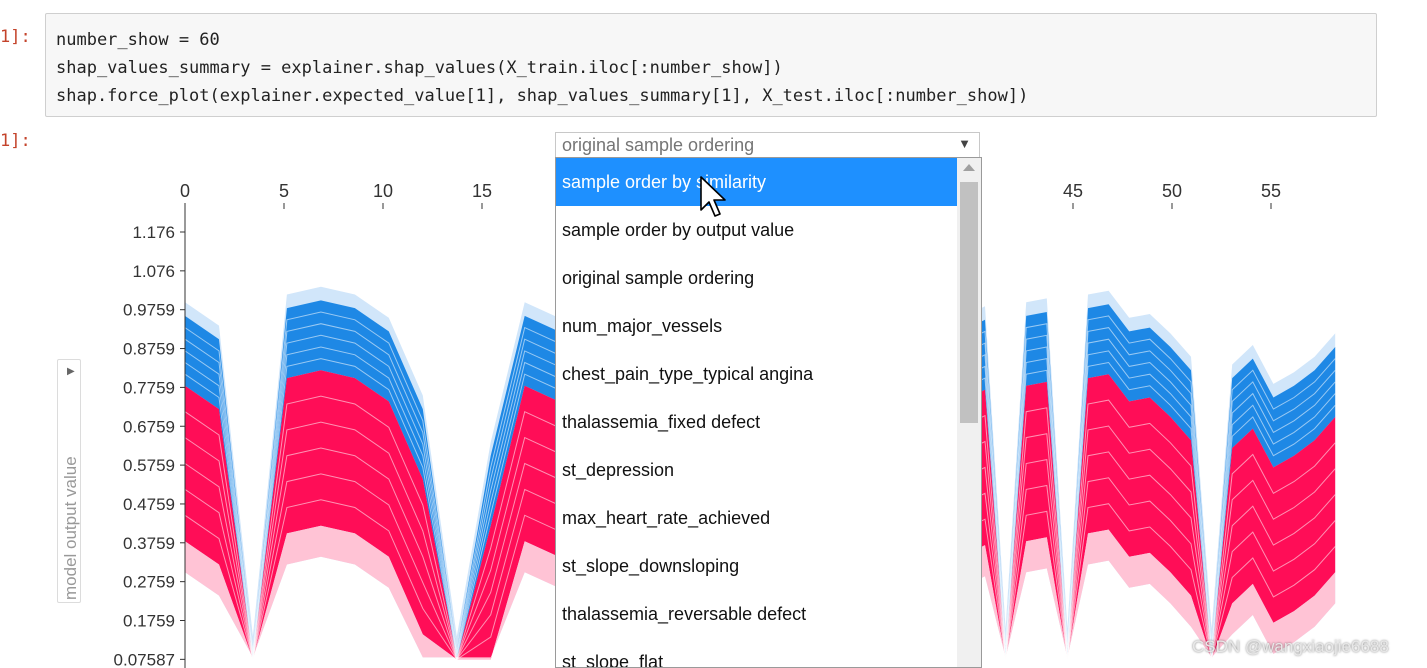 The height and width of the screenshot is (668, 1427). Describe the element at coordinates (153, 271) in the screenshot. I see `y-tick-label: 1.076` at that location.